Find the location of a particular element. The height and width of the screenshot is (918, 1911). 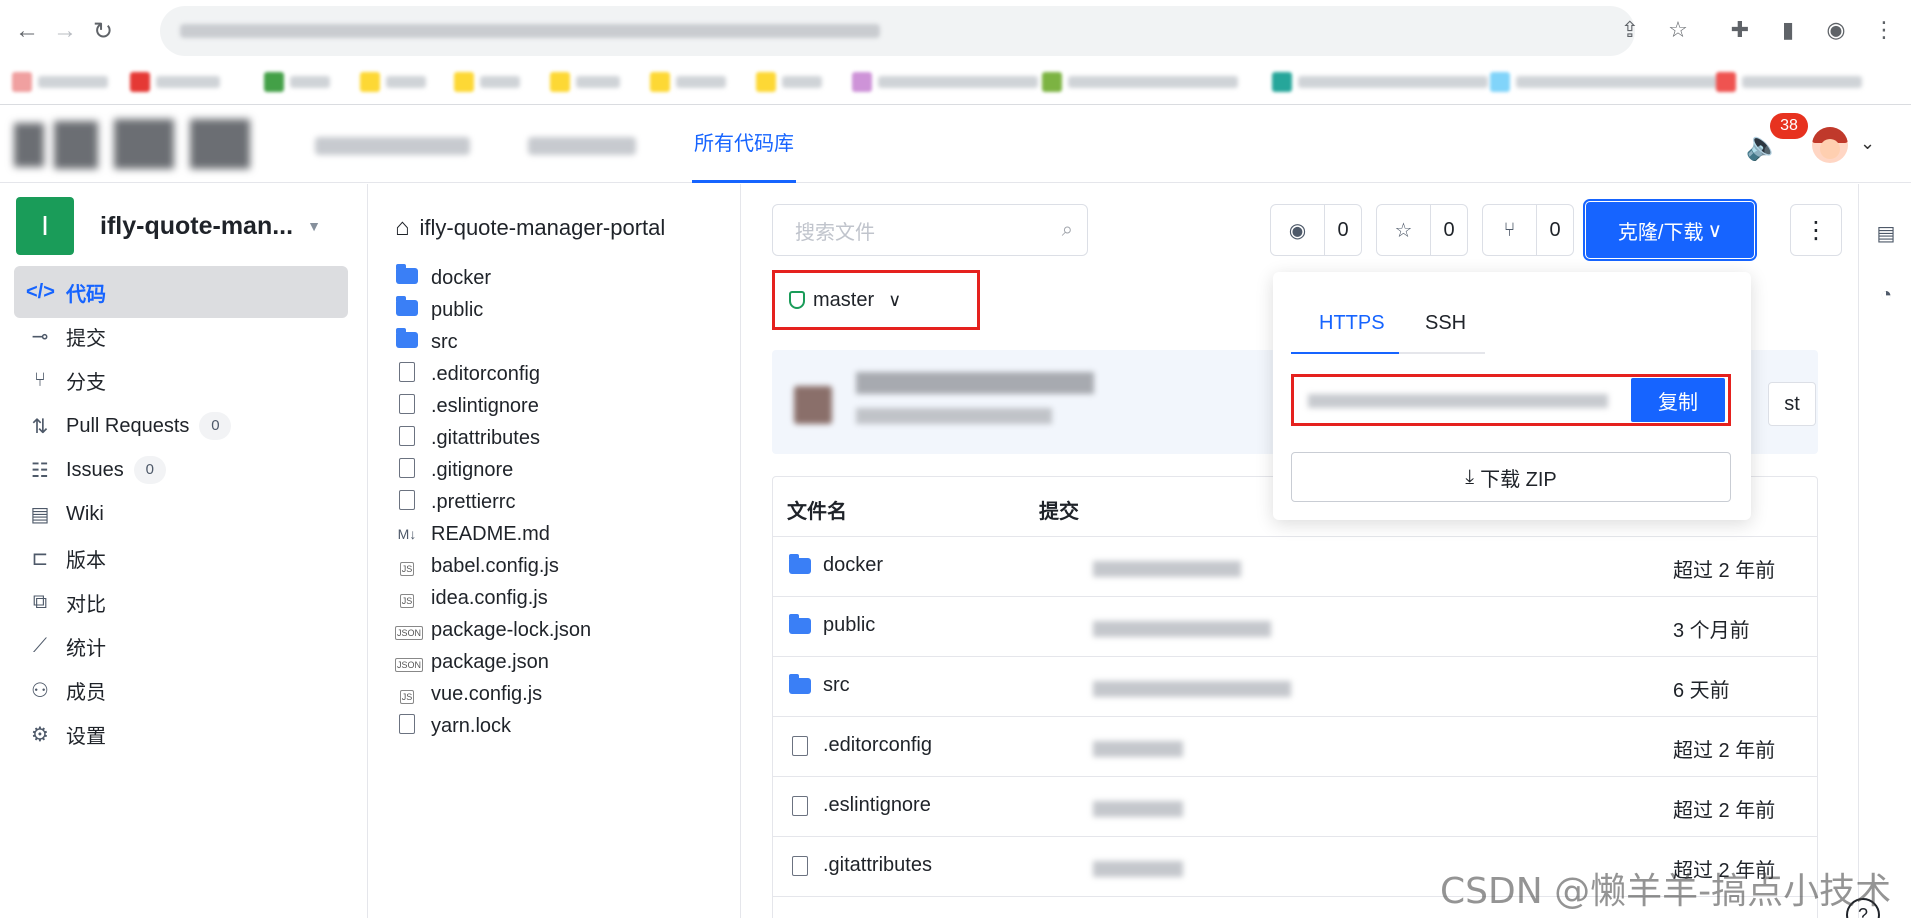

clone-popover: HTTPS SSH 复制 ⤓ 下载 ZIP is located at coordinates (1512, 396).